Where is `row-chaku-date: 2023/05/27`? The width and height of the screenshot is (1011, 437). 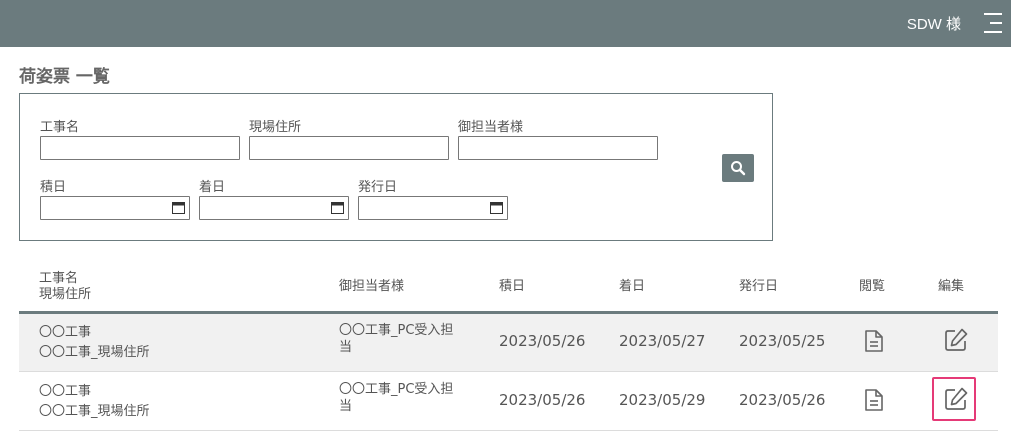
row-chaku-date: 2023/05/27 is located at coordinates (662, 341).